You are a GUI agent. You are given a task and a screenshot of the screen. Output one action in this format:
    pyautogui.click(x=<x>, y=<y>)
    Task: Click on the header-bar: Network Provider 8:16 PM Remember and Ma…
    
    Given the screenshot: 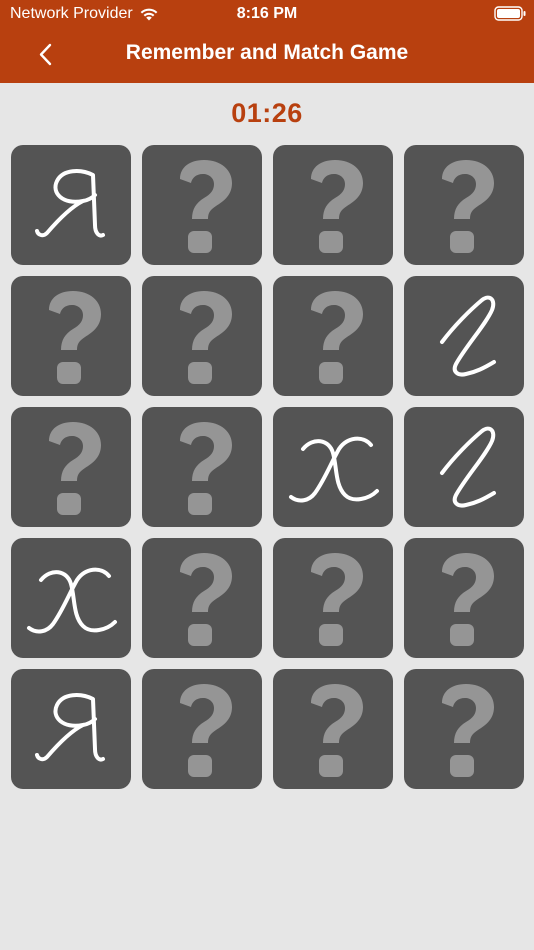 What is the action you would take?
    pyautogui.click(x=267, y=41)
    